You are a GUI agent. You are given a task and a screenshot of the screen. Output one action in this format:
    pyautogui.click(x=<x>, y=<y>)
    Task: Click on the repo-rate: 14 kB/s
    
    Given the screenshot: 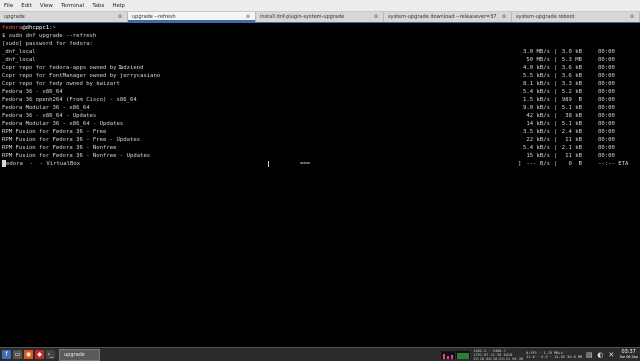 What is the action you would take?
    pyautogui.click(x=538, y=124)
    